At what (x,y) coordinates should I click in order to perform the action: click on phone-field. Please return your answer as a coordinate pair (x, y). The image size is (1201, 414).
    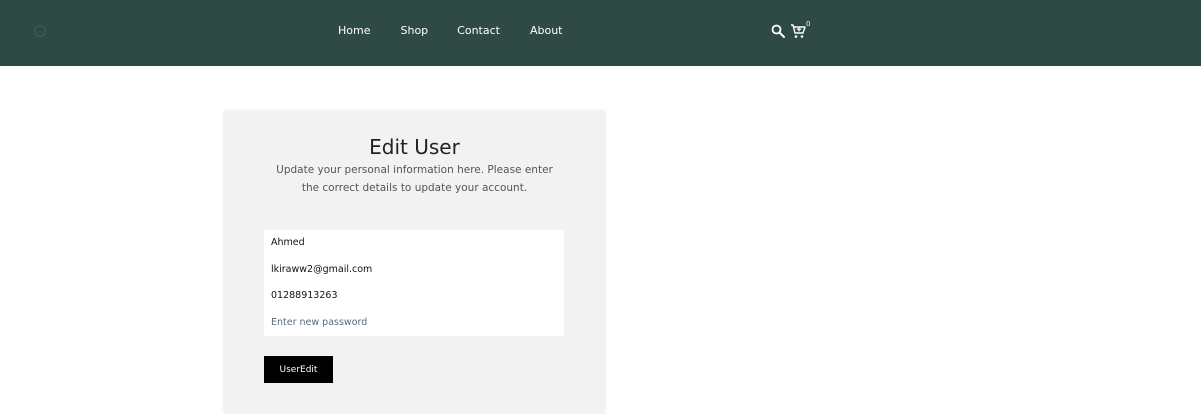
    Looking at the image, I should click on (414, 295).